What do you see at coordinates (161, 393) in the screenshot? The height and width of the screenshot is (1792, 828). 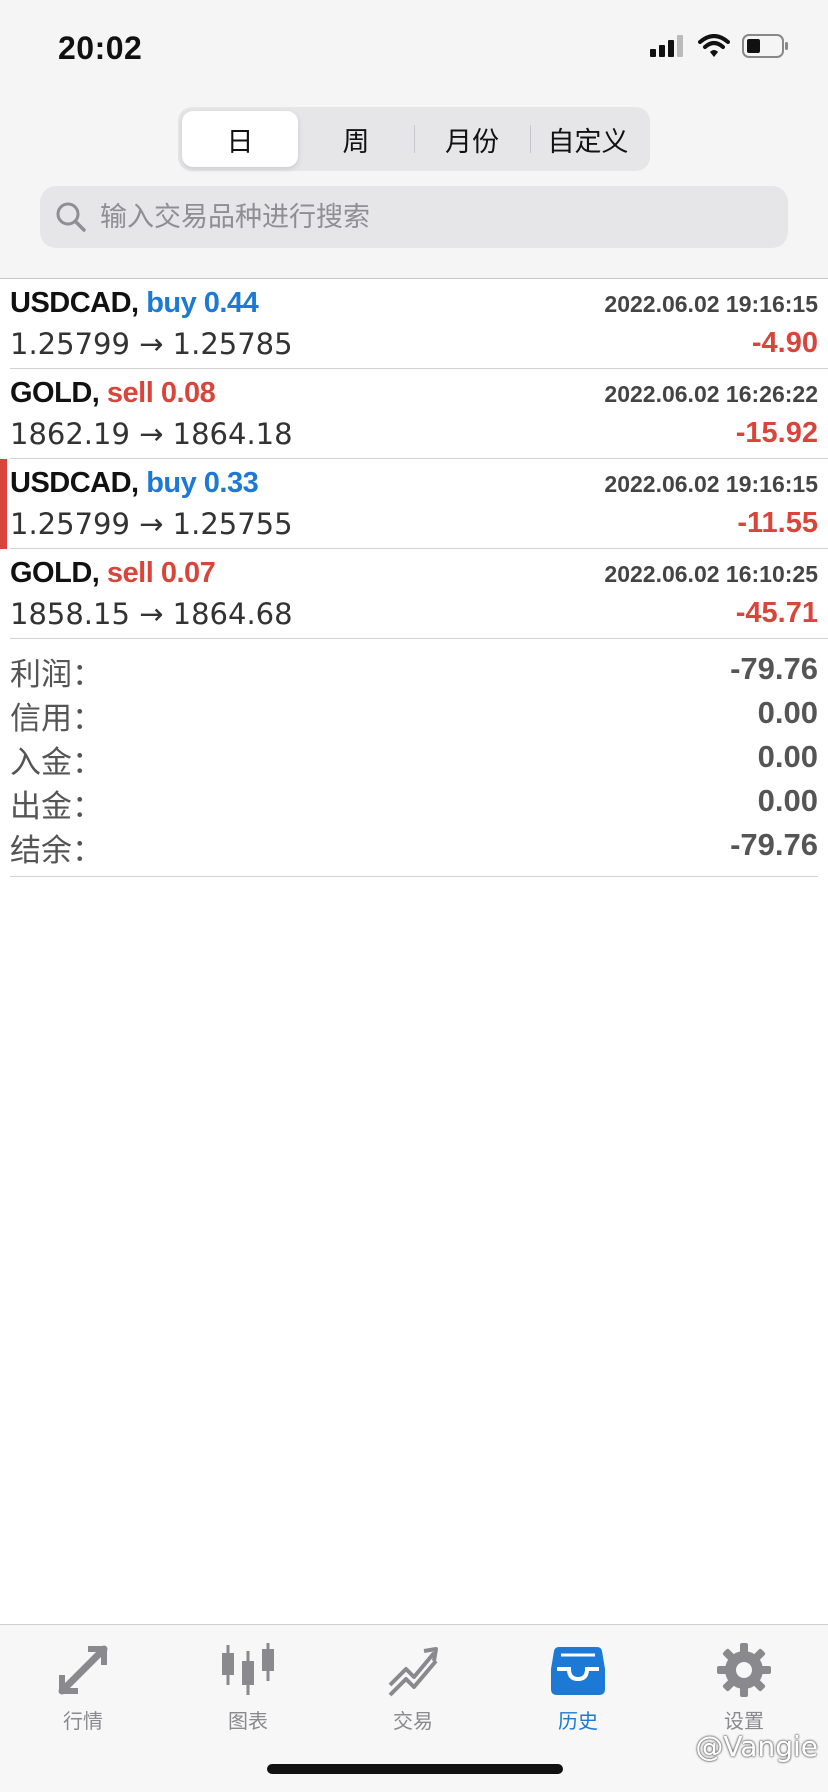 I see `trade-side: sell 0.08` at bounding box center [161, 393].